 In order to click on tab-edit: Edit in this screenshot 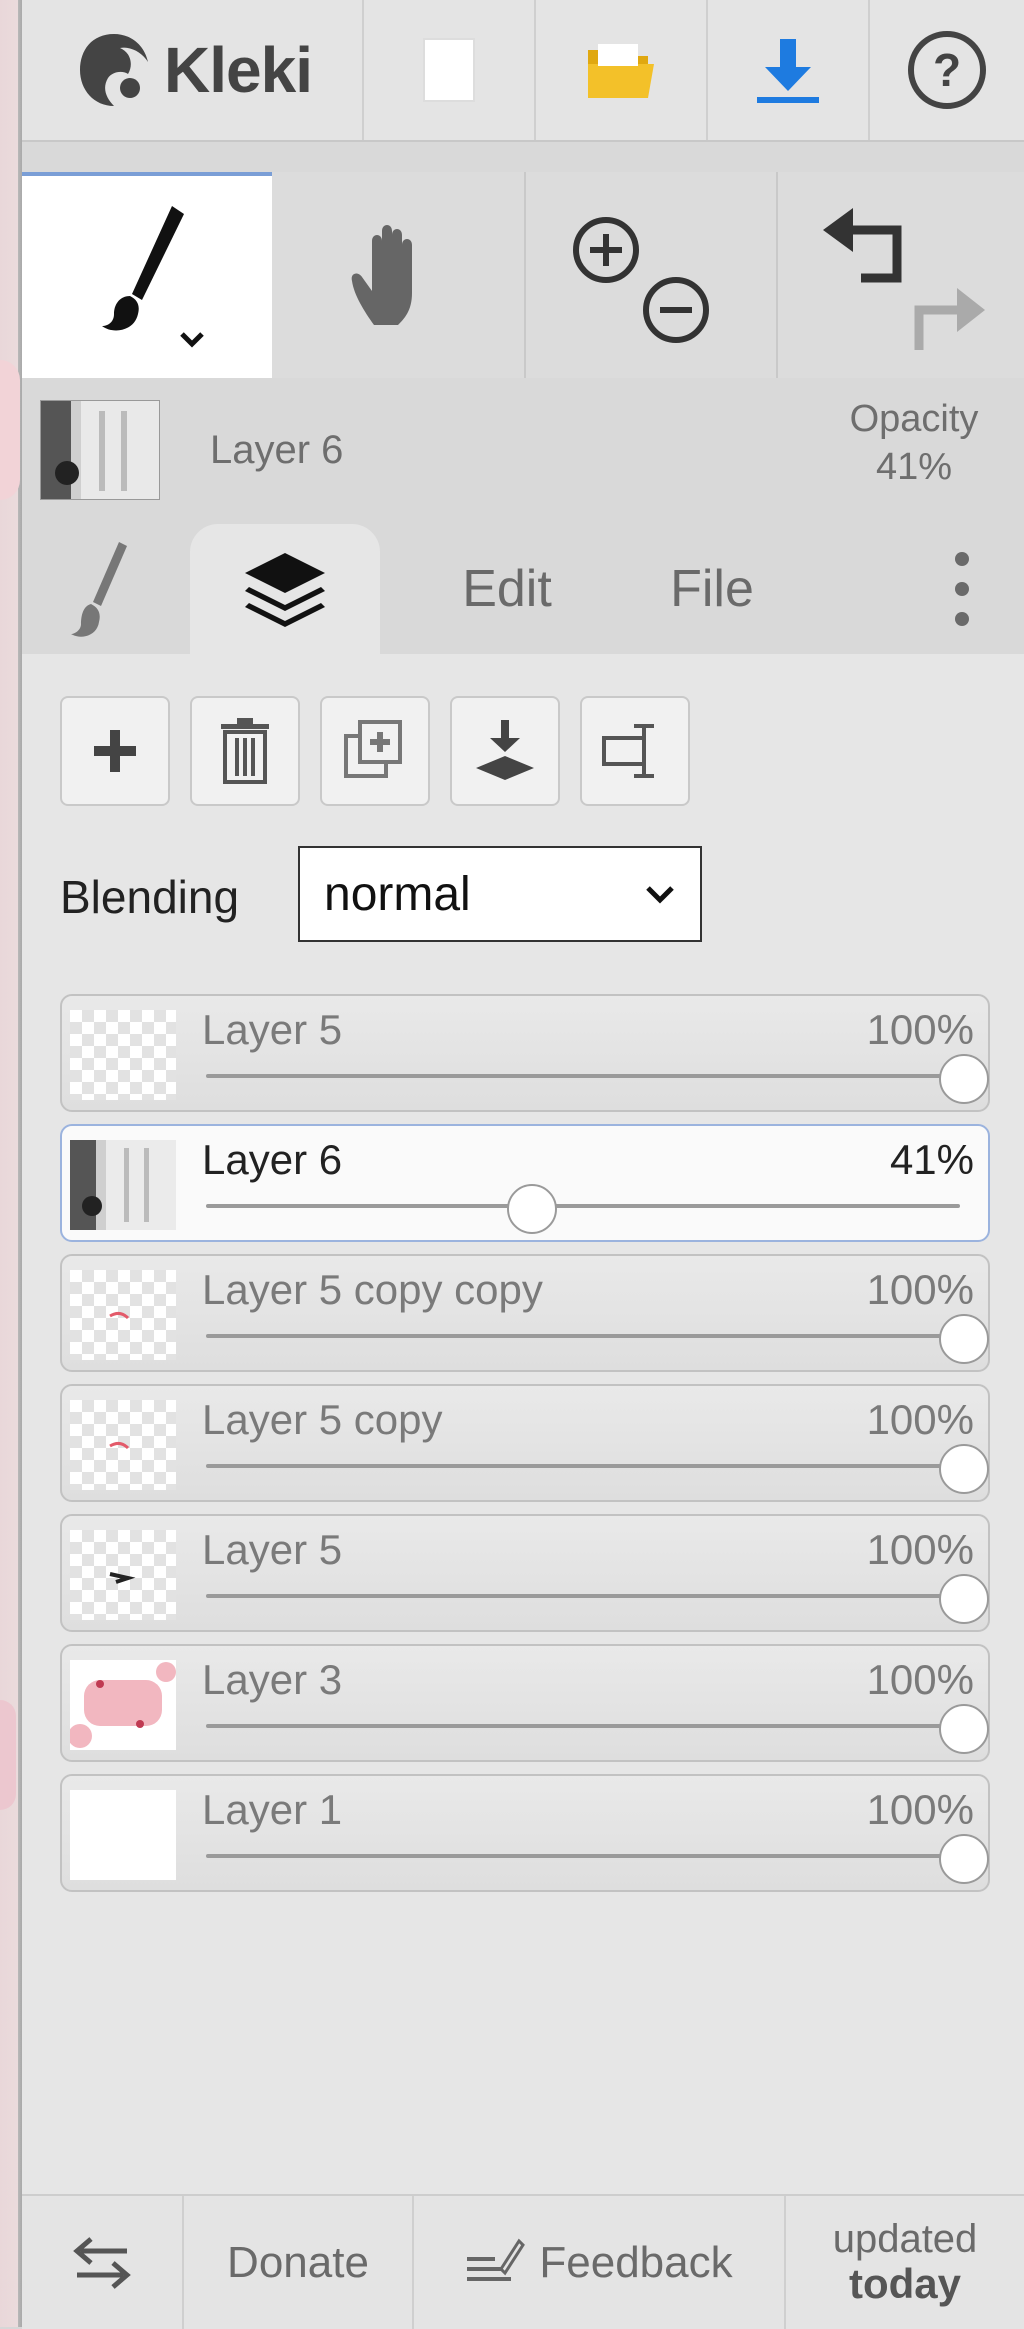, I will do `click(507, 589)`.